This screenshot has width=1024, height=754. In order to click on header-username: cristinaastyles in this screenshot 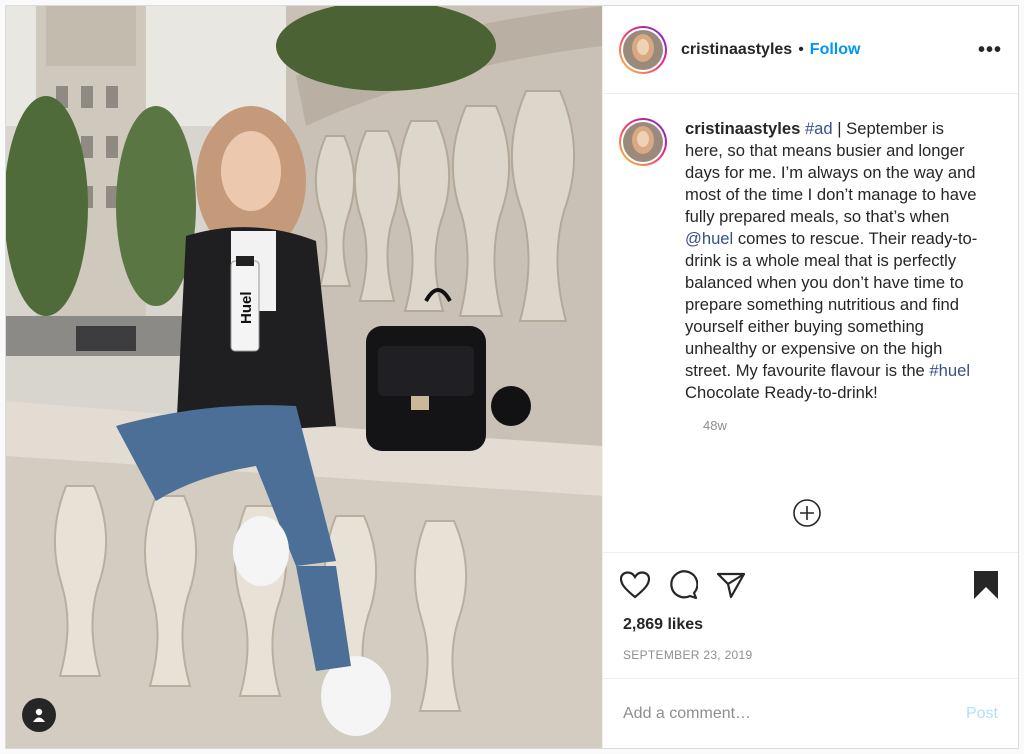, I will do `click(736, 50)`.